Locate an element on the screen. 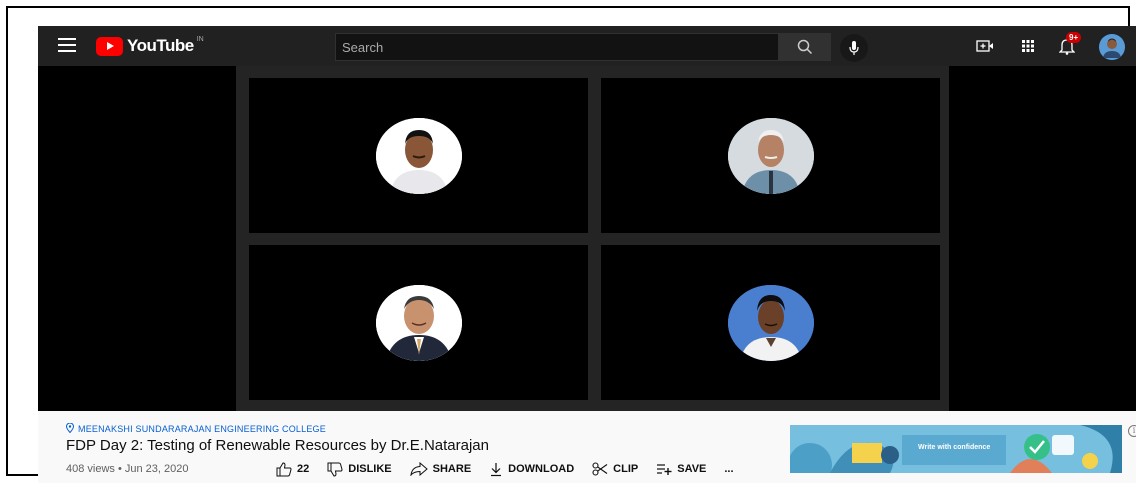  create-video-button is located at coordinates (985, 46).